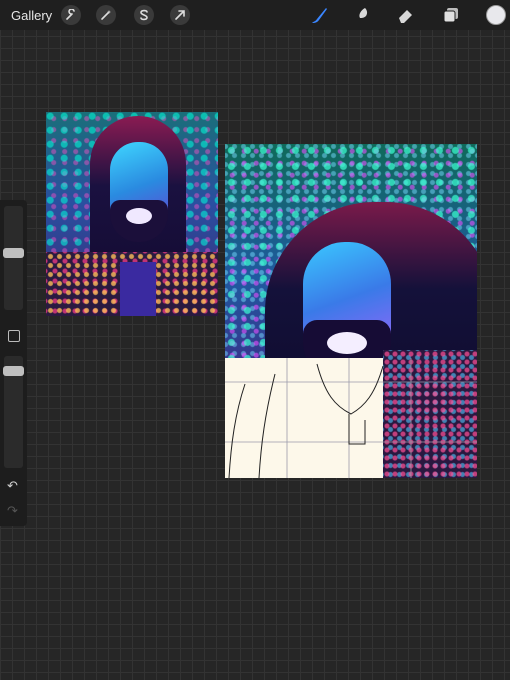 Image resolution: width=510 pixels, height=680 pixels. What do you see at coordinates (180, 15) in the screenshot?
I see `transform-arrow-icon` at bounding box center [180, 15].